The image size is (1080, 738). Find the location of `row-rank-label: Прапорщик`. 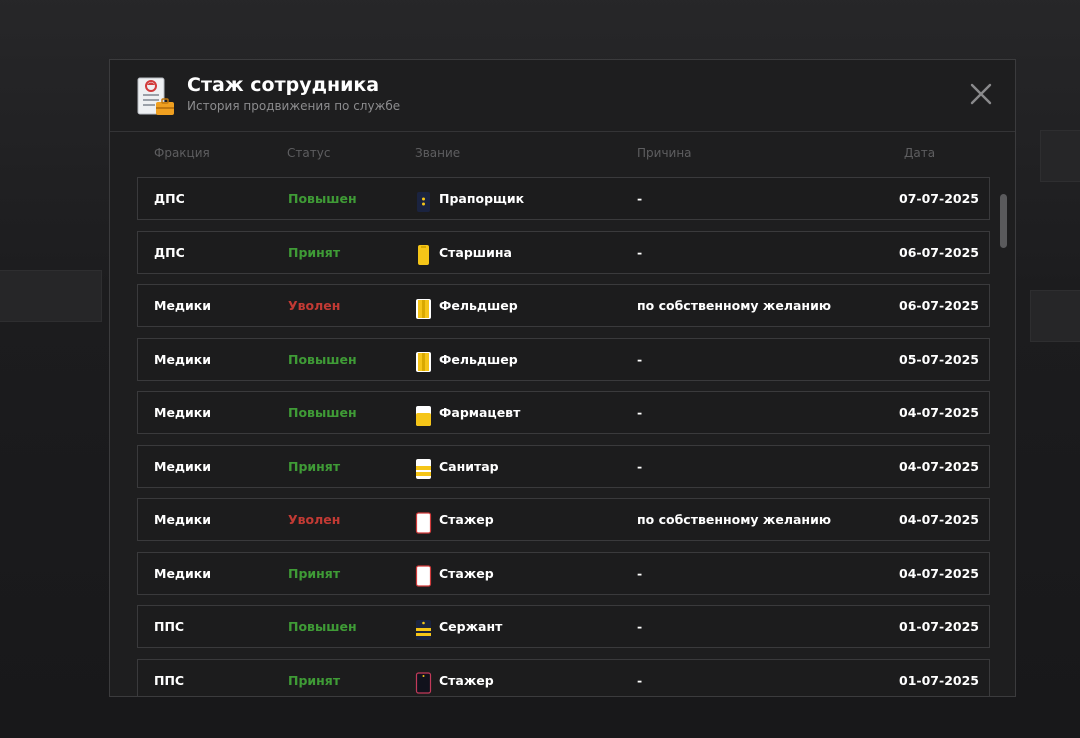

row-rank-label: Прапорщик is located at coordinates (482, 198).